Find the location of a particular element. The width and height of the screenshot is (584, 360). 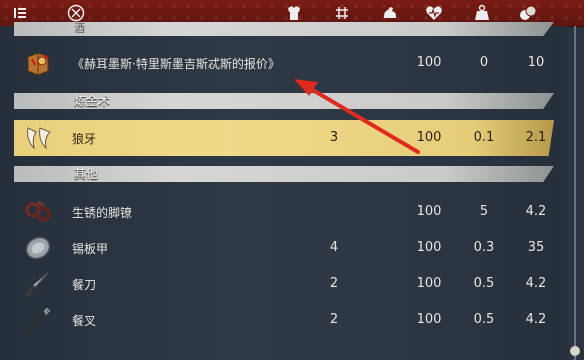

list-item: 锡板甲 4 100 0.3 35 is located at coordinates (284, 248).